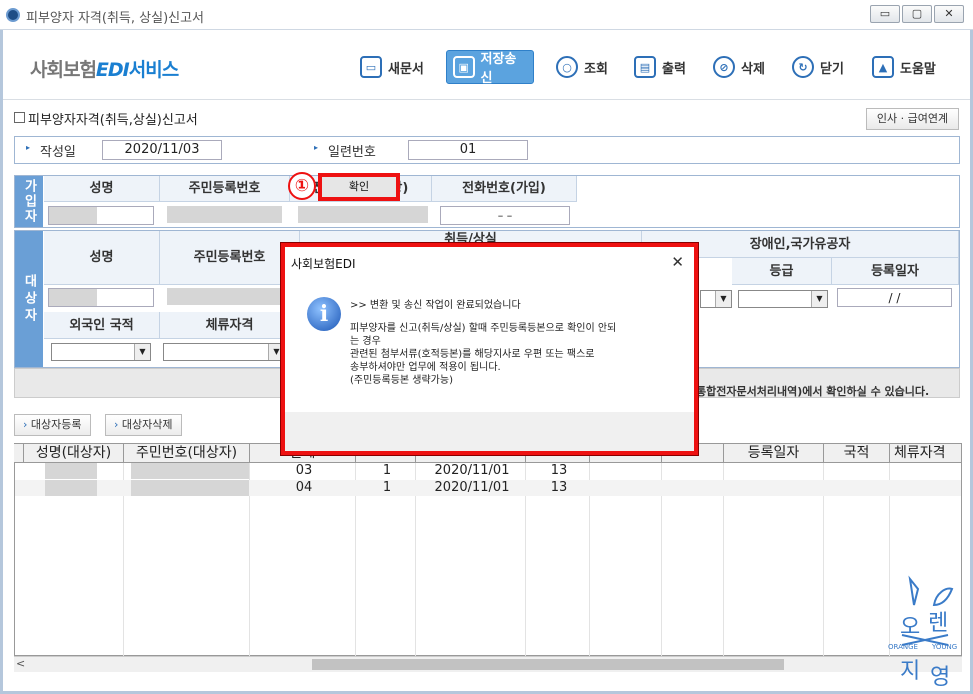  What do you see at coordinates (774, 453) in the screenshot?
I see `grid-col-reg-date: 등록일자` at bounding box center [774, 453].